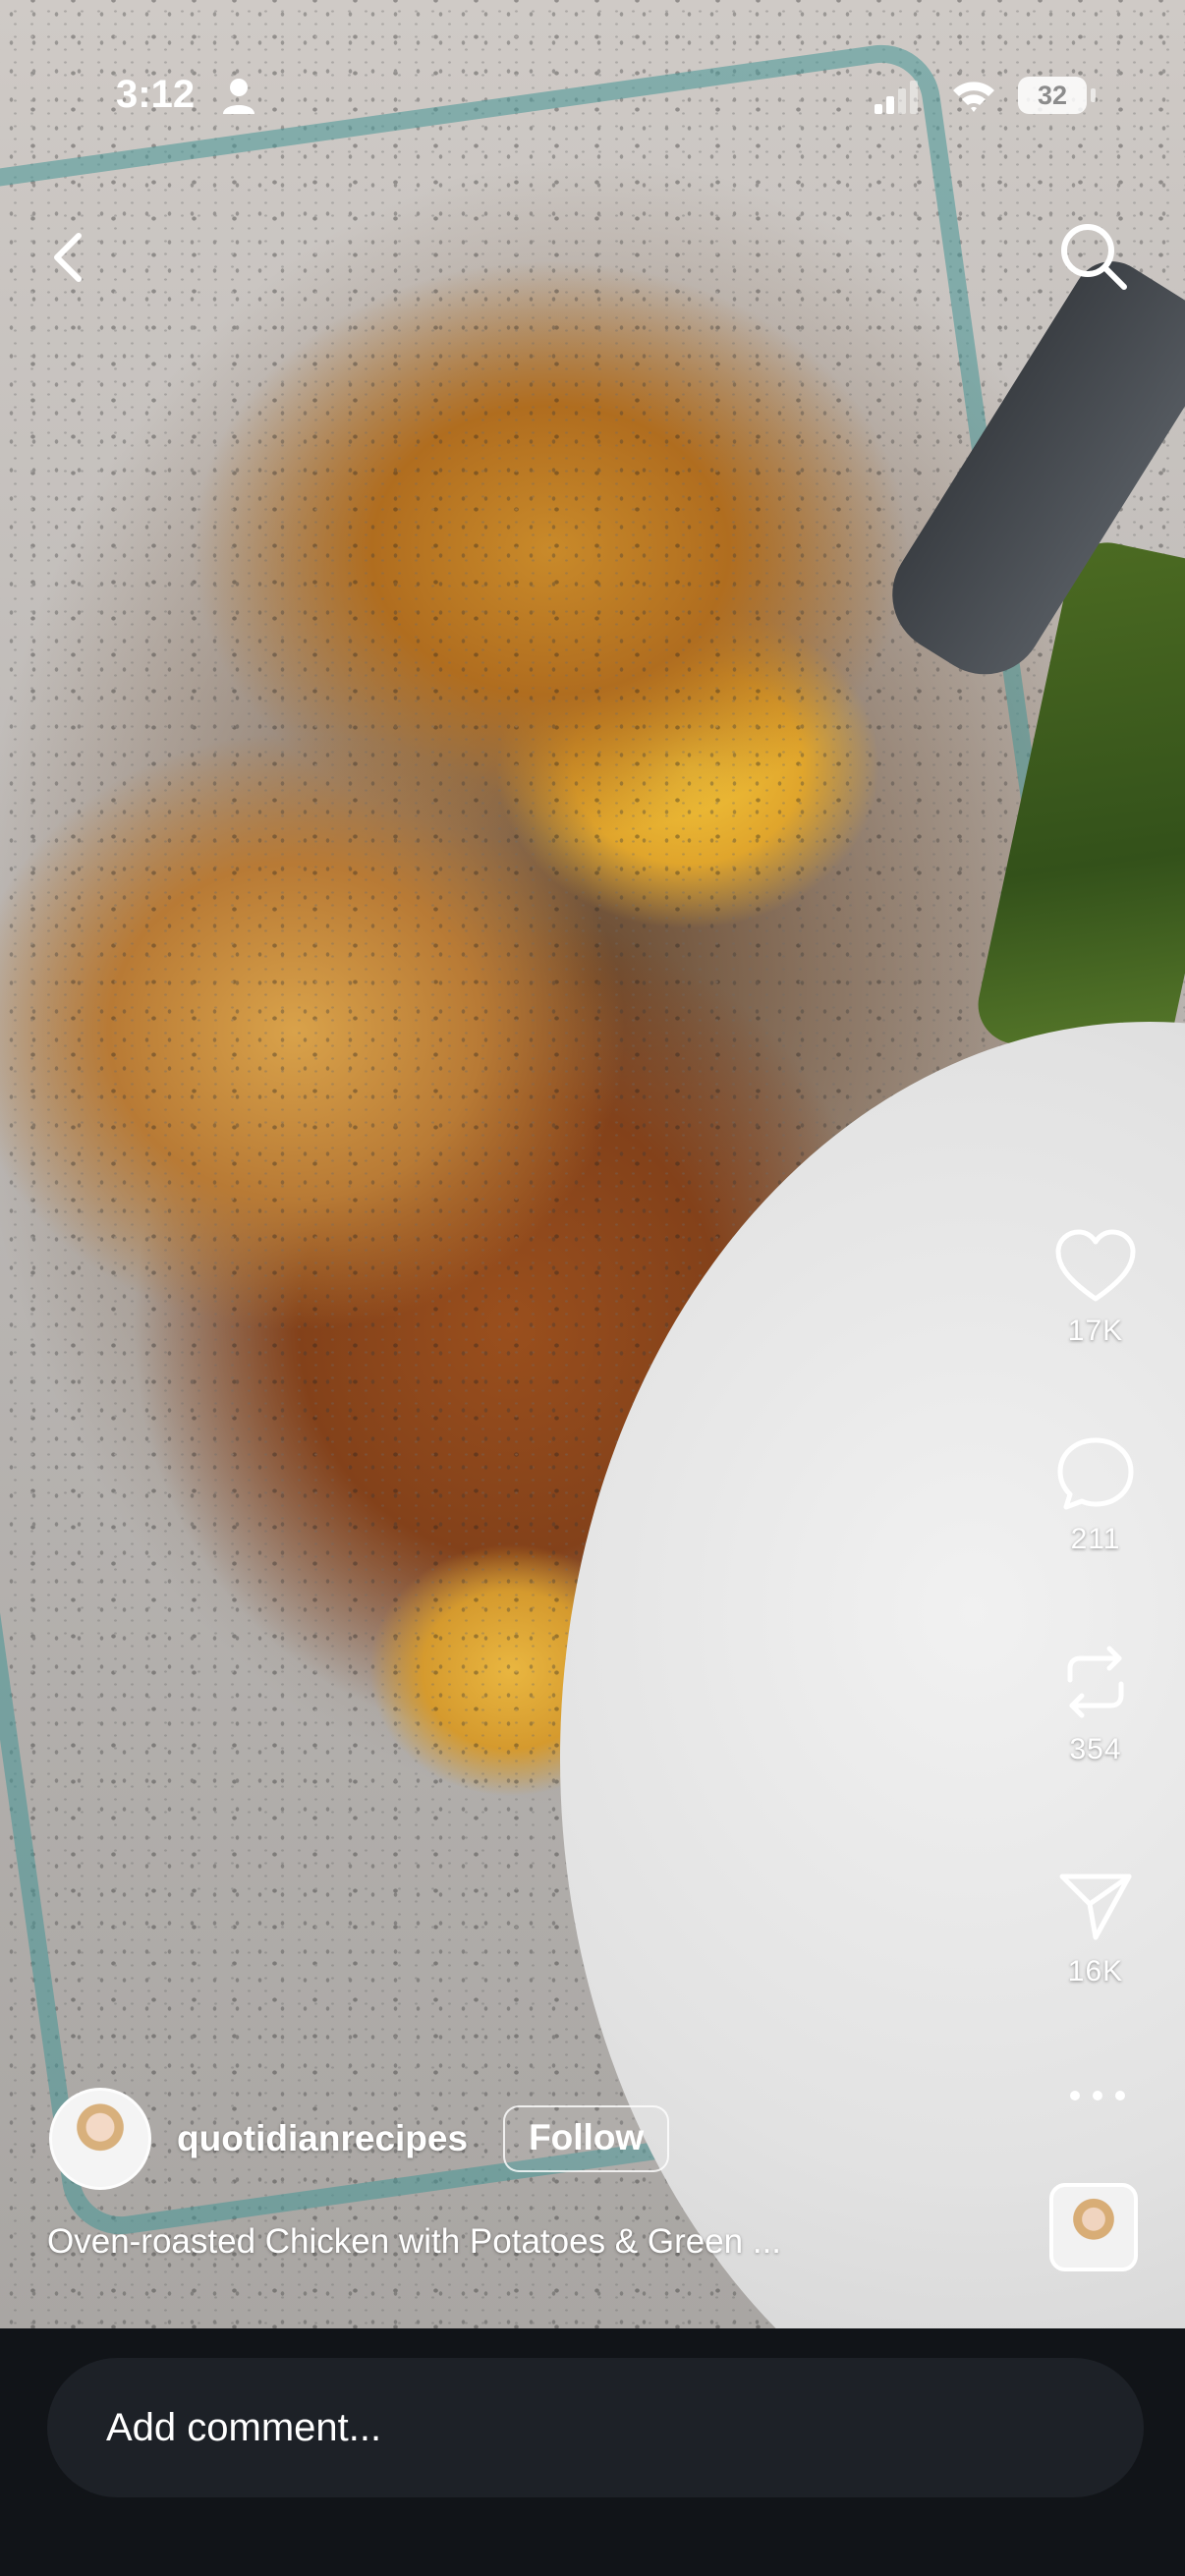 The height and width of the screenshot is (2576, 1185). I want to click on comment-bubble-icon, so click(1096, 1473).